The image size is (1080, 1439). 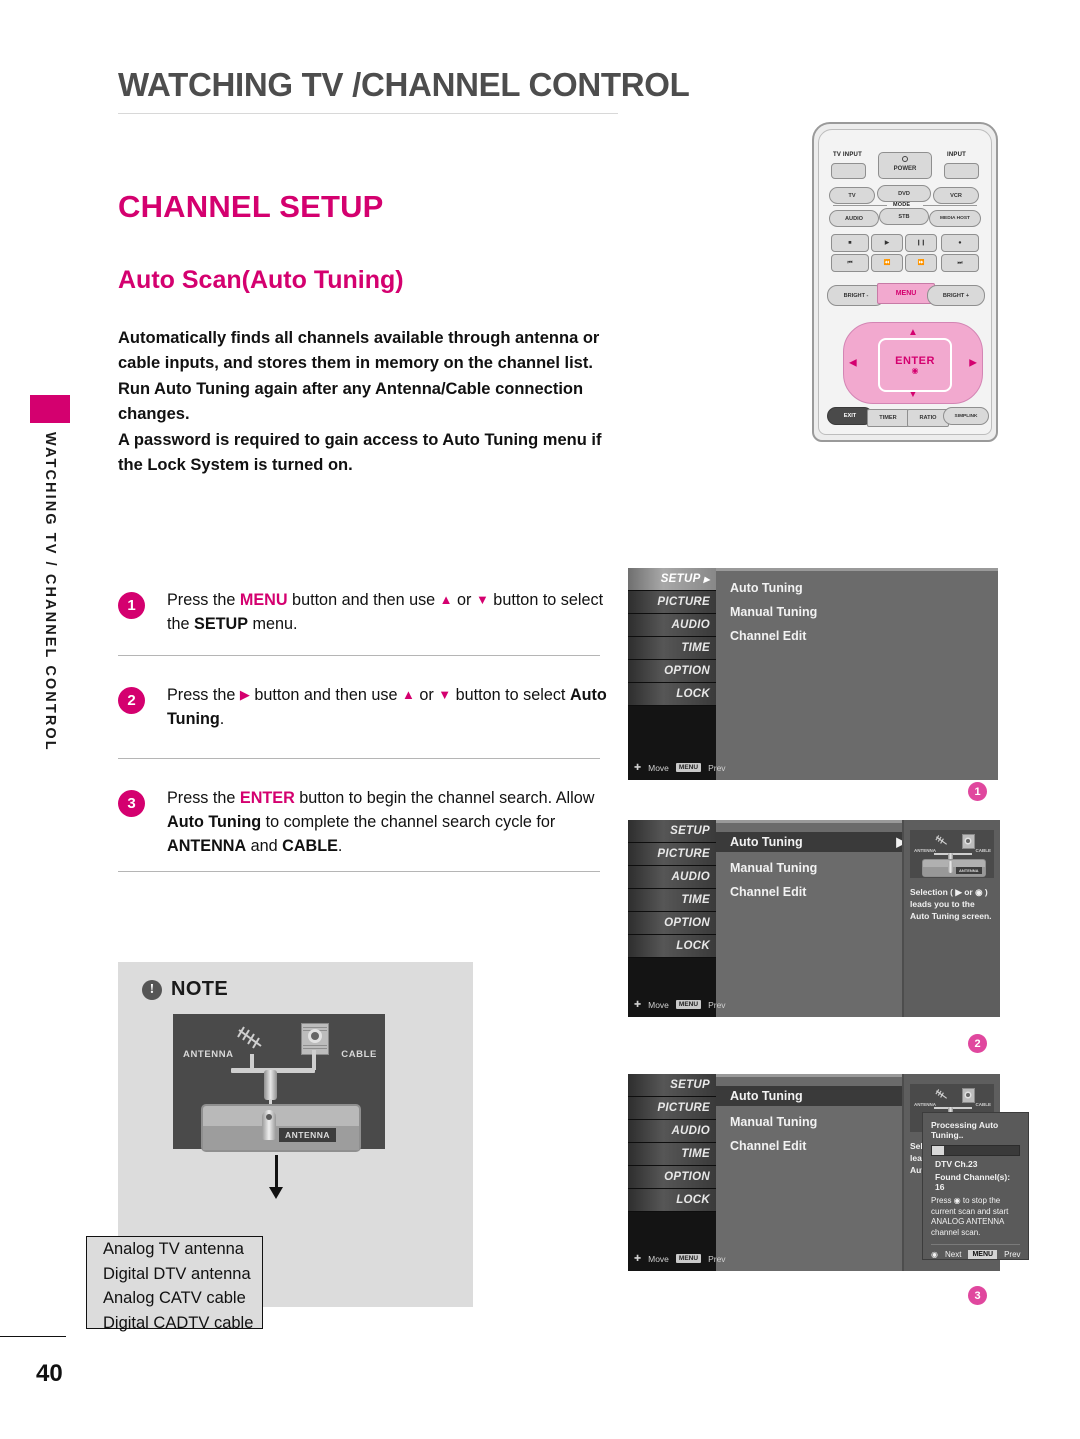 I want to click on stb-mode-label: STB, so click(x=904, y=216).